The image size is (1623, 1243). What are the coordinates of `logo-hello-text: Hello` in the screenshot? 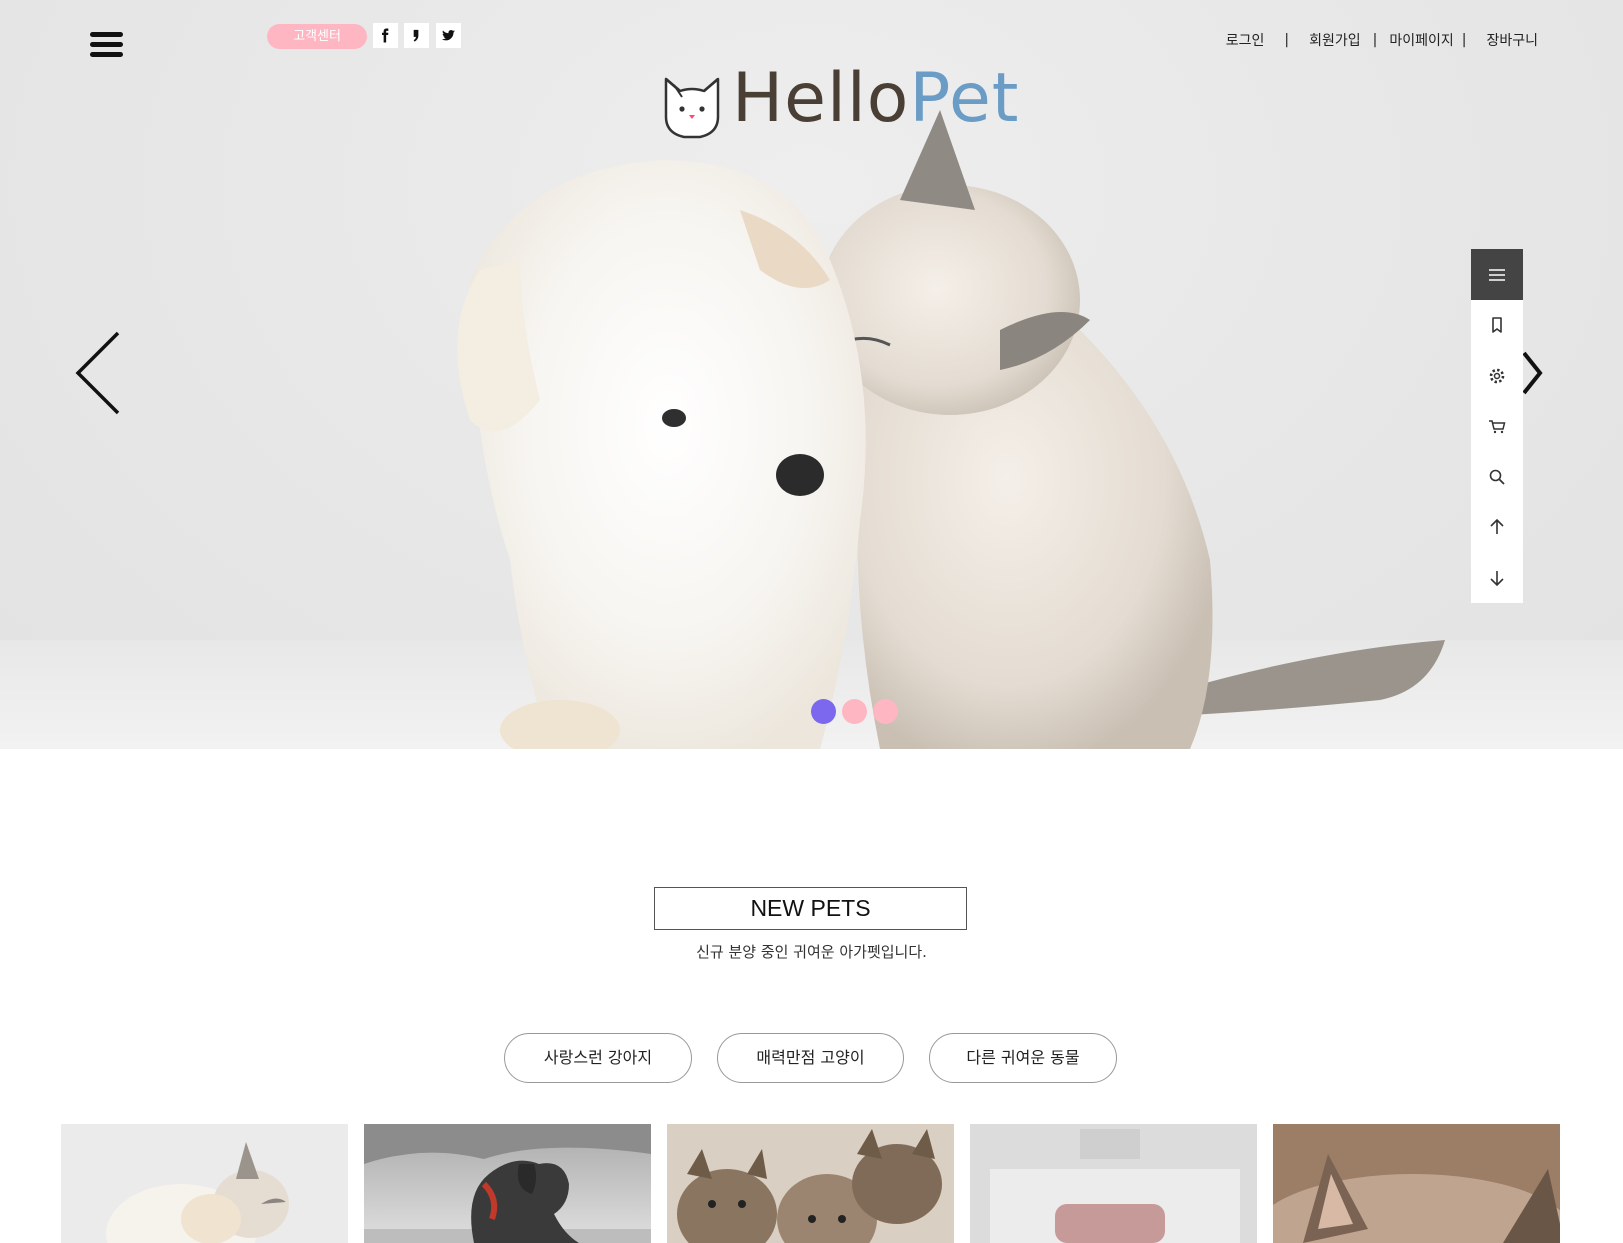 It's located at (821, 98).